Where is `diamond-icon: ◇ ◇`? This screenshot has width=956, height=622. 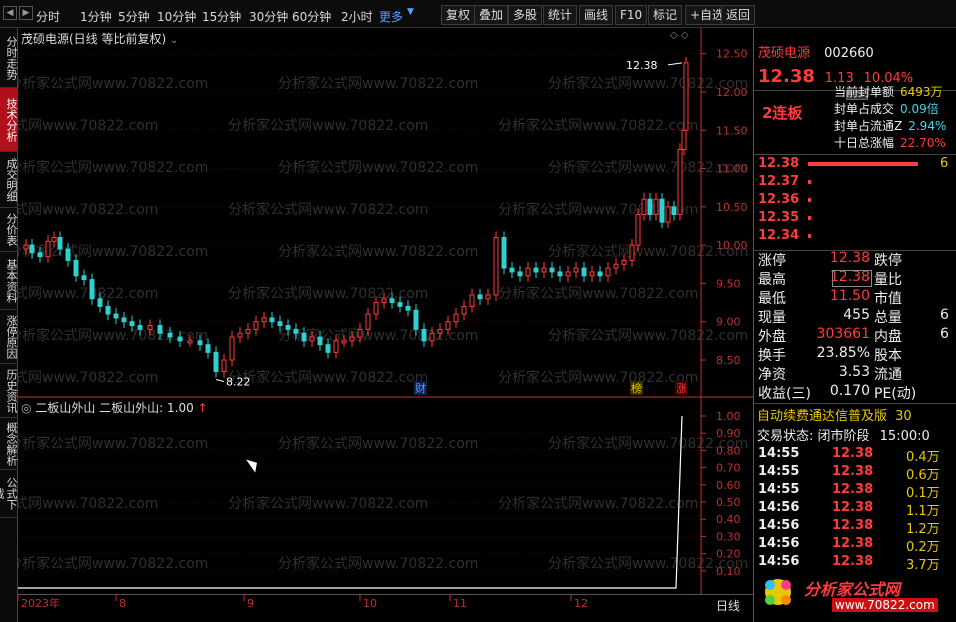 diamond-icon: ◇ ◇ is located at coordinates (679, 35).